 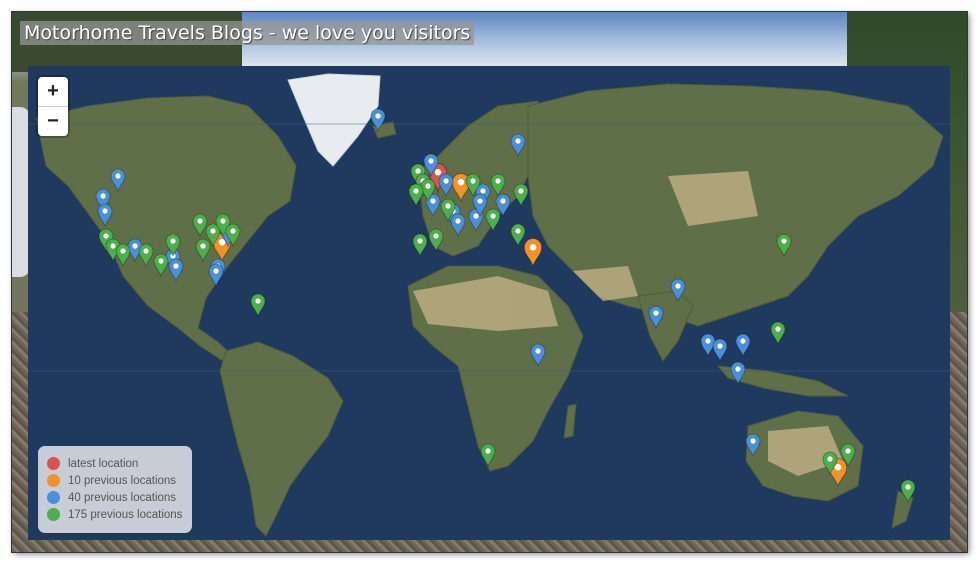 What do you see at coordinates (53, 497) in the screenshot?
I see `legend-dot-blue` at bounding box center [53, 497].